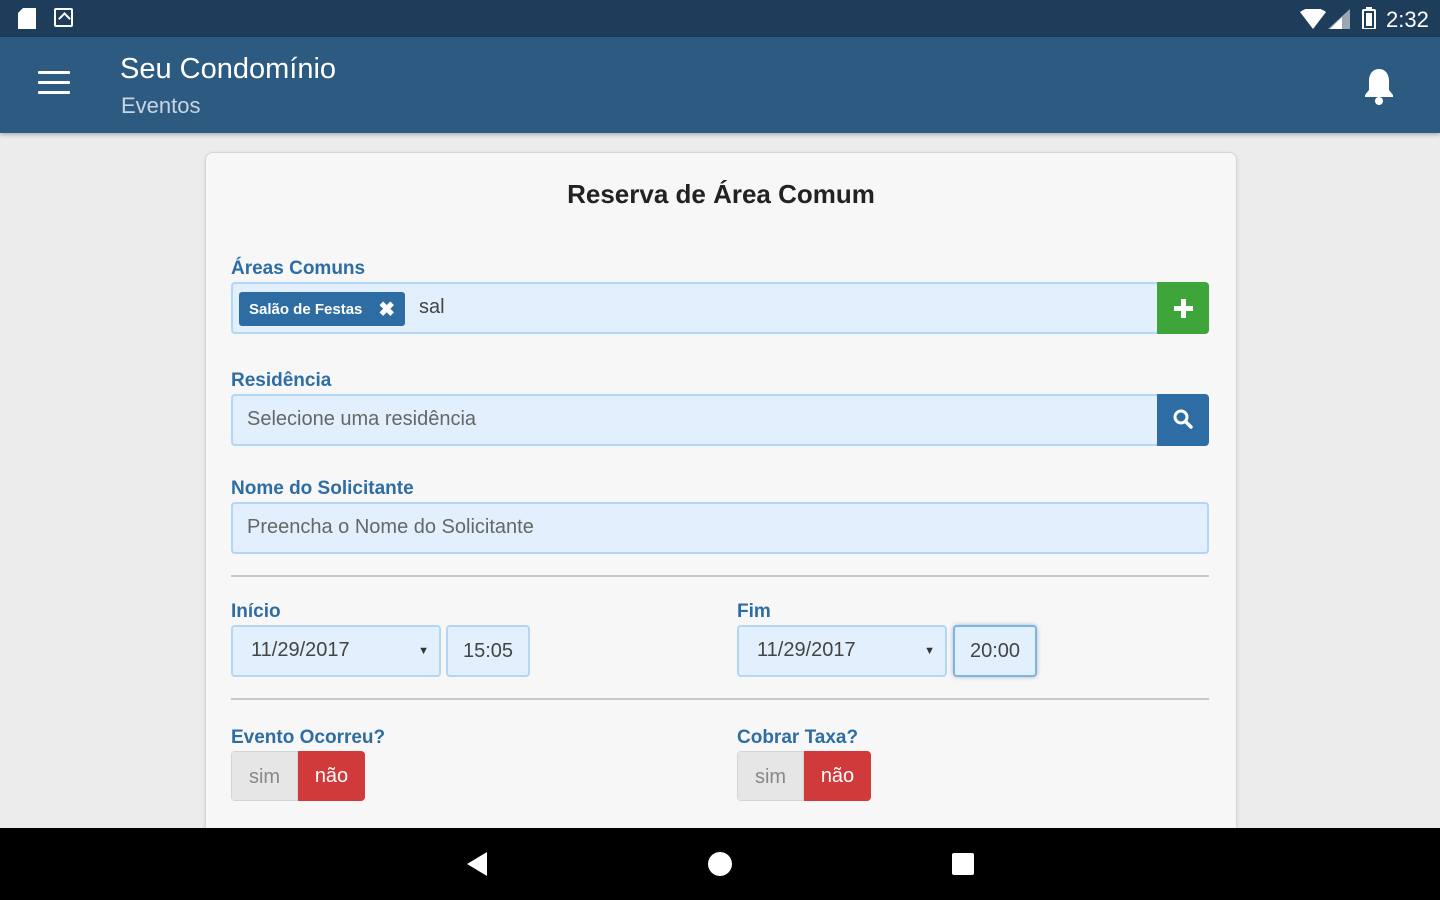 The width and height of the screenshot is (1440, 900). What do you see at coordinates (720, 85) in the screenshot?
I see `app-bar: Seu Condomínio Eventos` at bounding box center [720, 85].